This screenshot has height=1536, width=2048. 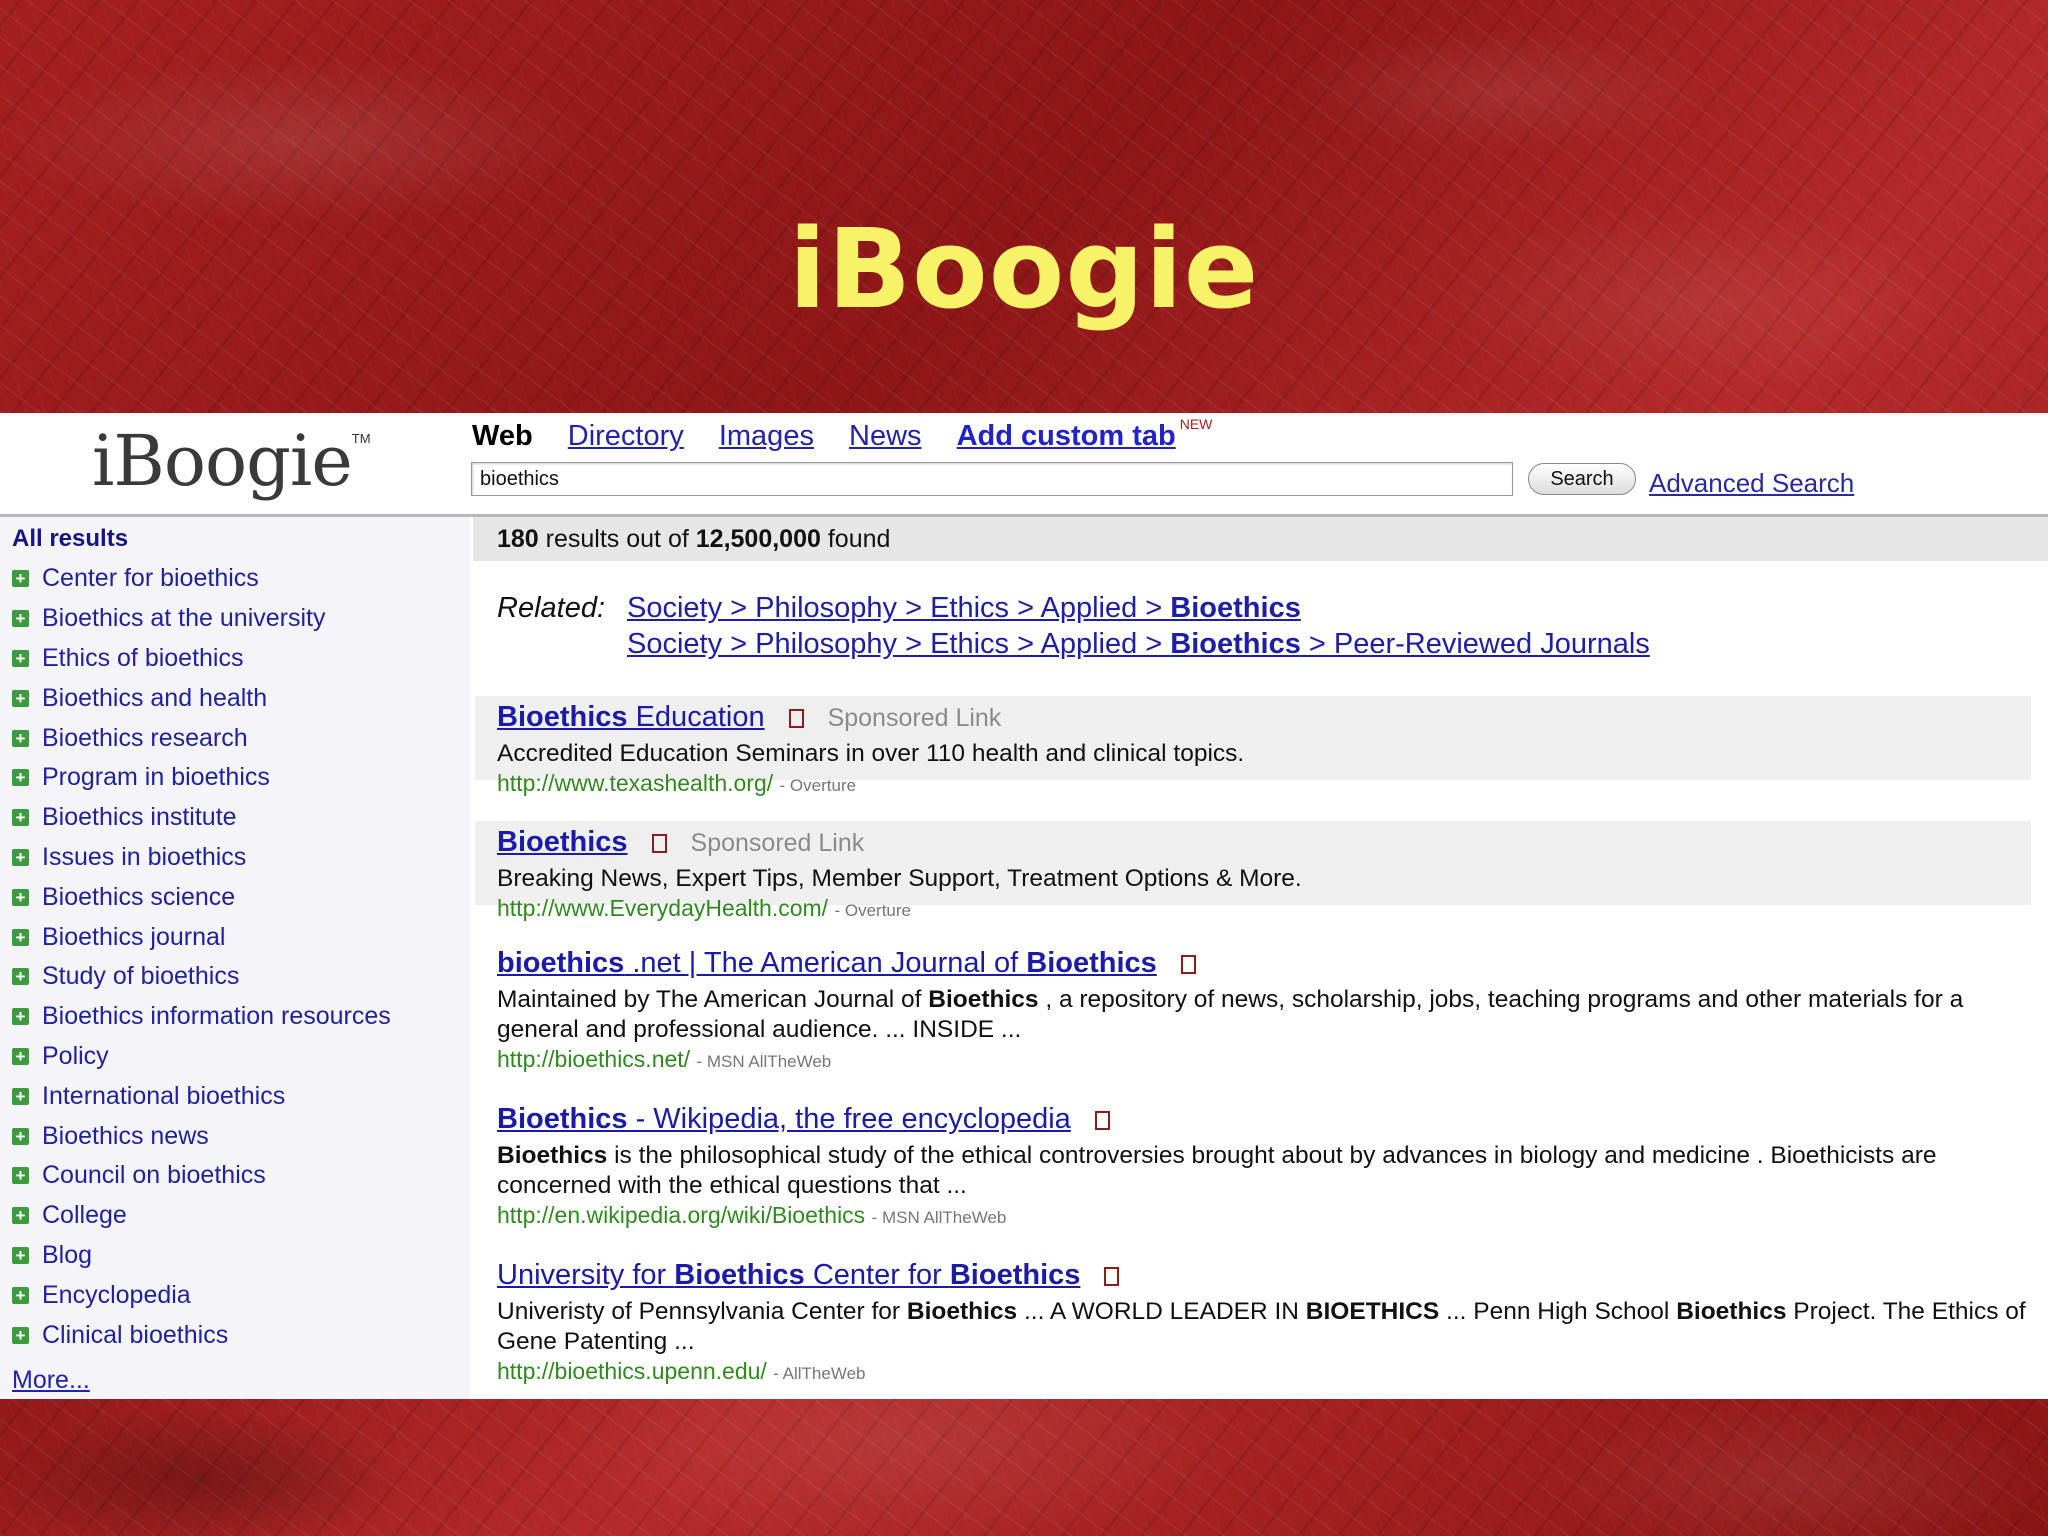 I want to click on advanced-search-link: Advanced Search, so click(x=1751, y=483).